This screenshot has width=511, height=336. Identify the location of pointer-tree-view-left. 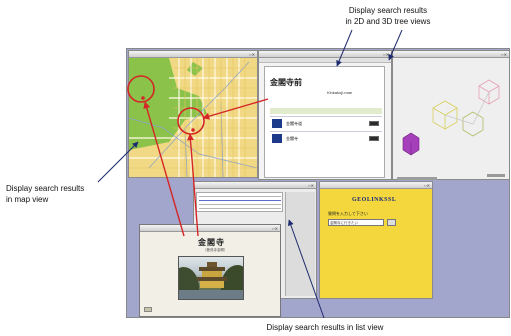
(344, 48).